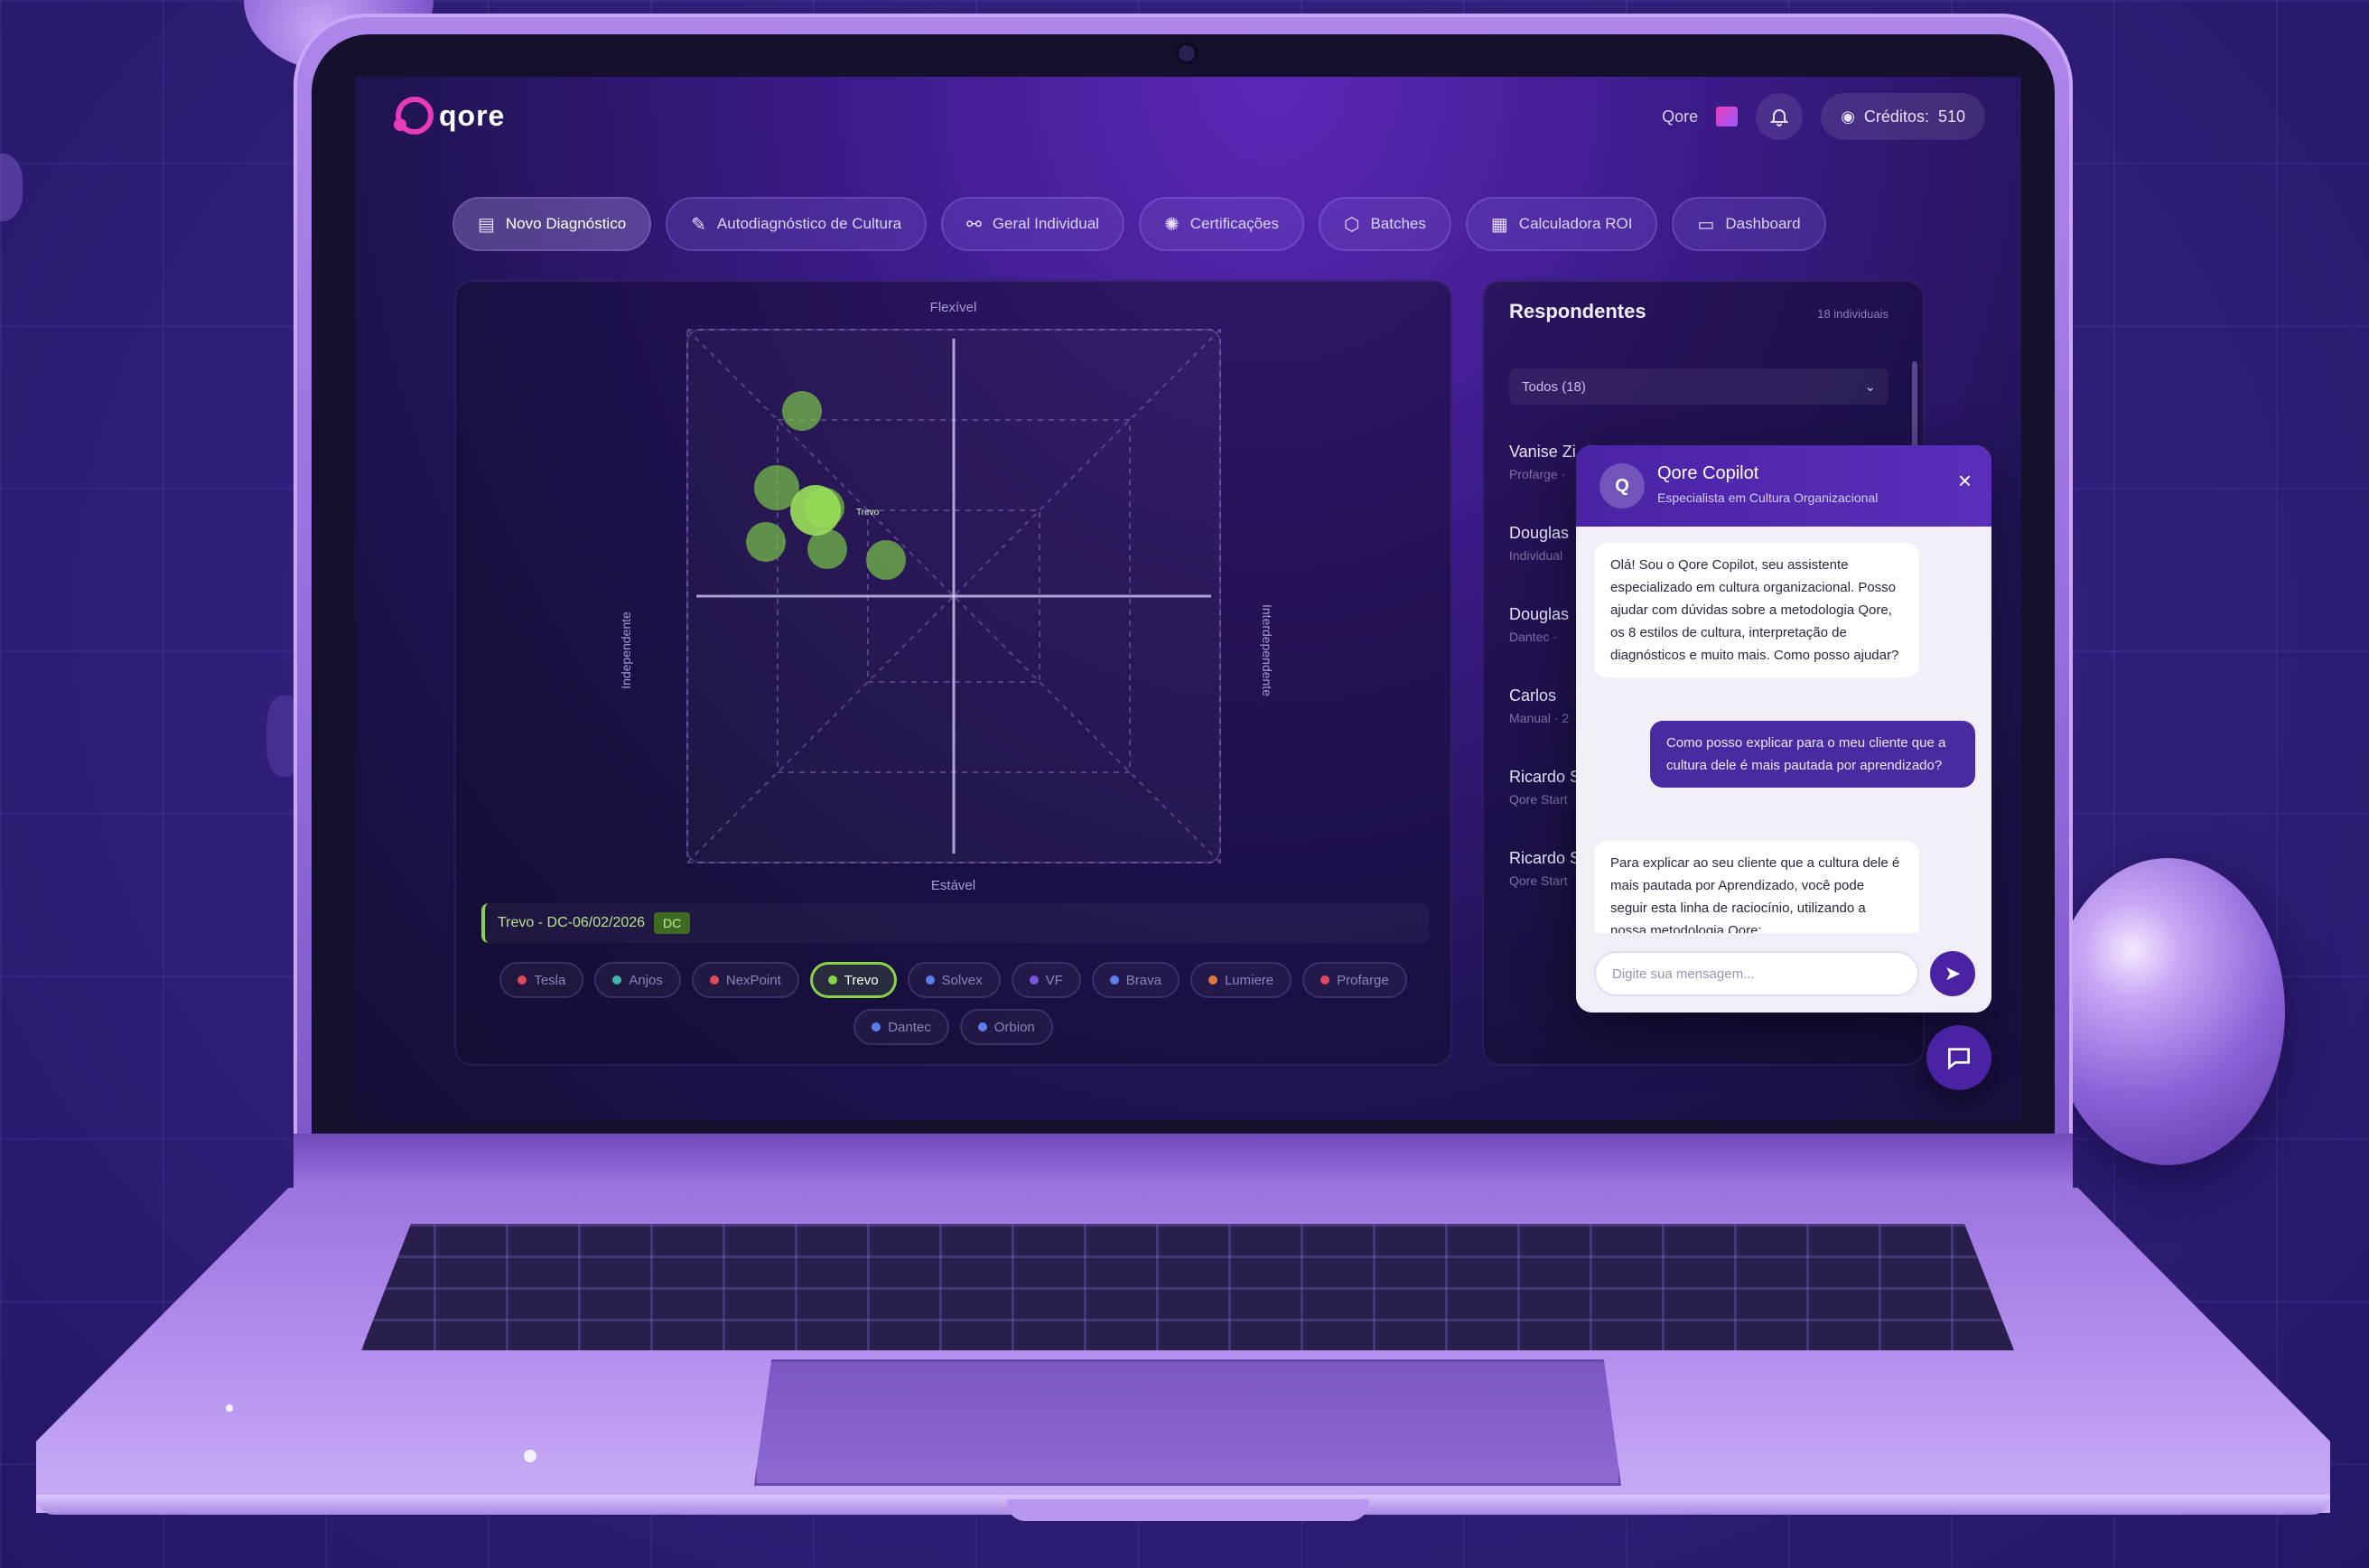 The image size is (2369, 1568). I want to click on calculator-icon: ▦, so click(1499, 224).